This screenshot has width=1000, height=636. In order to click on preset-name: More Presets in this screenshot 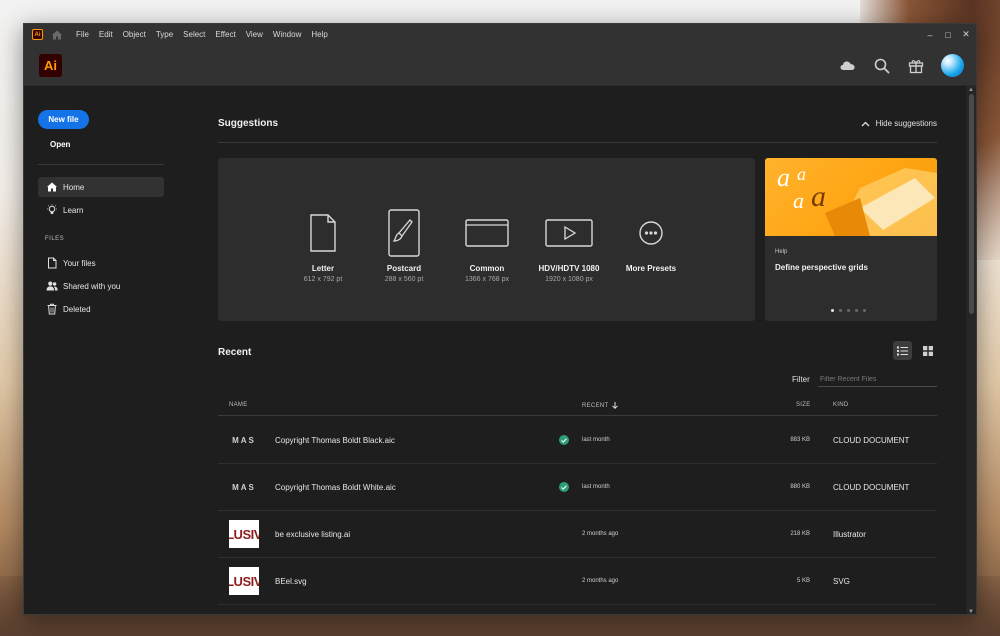, I will do `click(651, 268)`.